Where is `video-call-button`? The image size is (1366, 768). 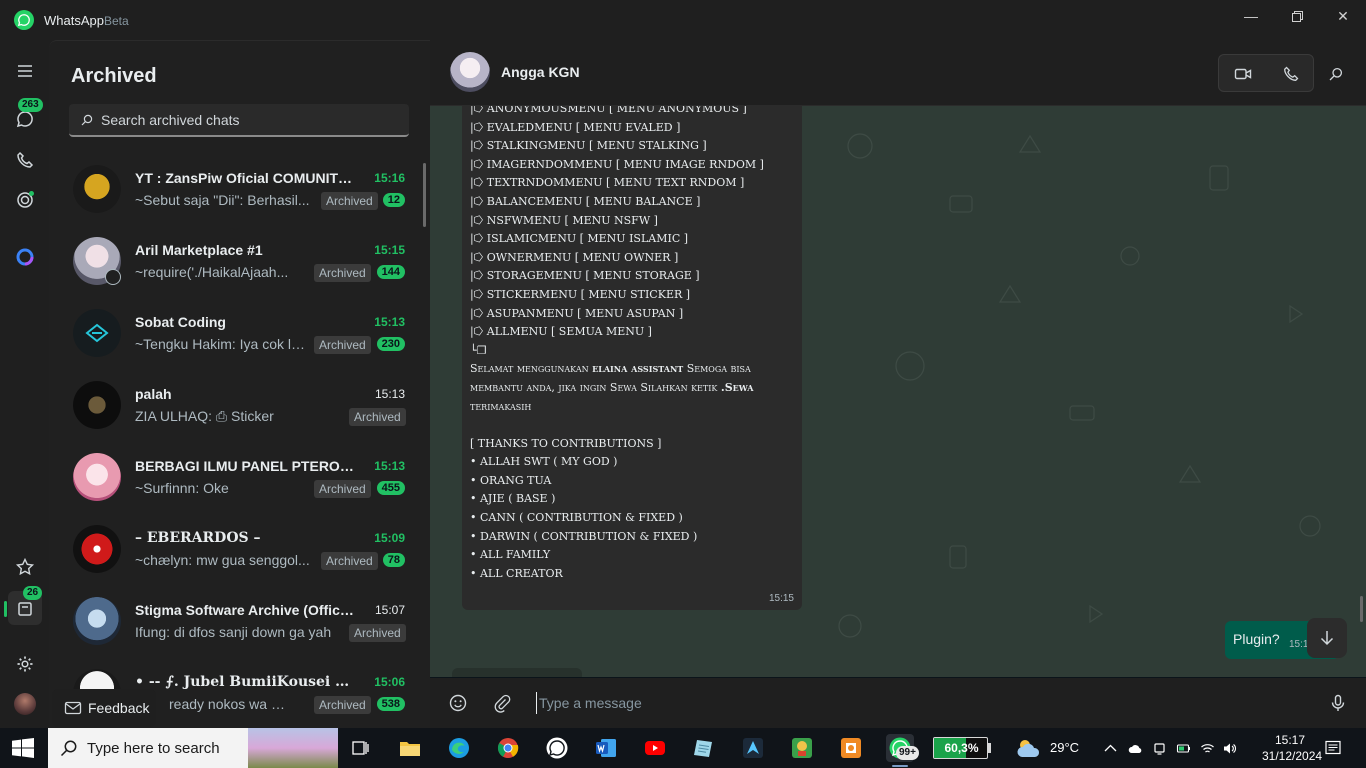
video-call-button is located at coordinates (1243, 74).